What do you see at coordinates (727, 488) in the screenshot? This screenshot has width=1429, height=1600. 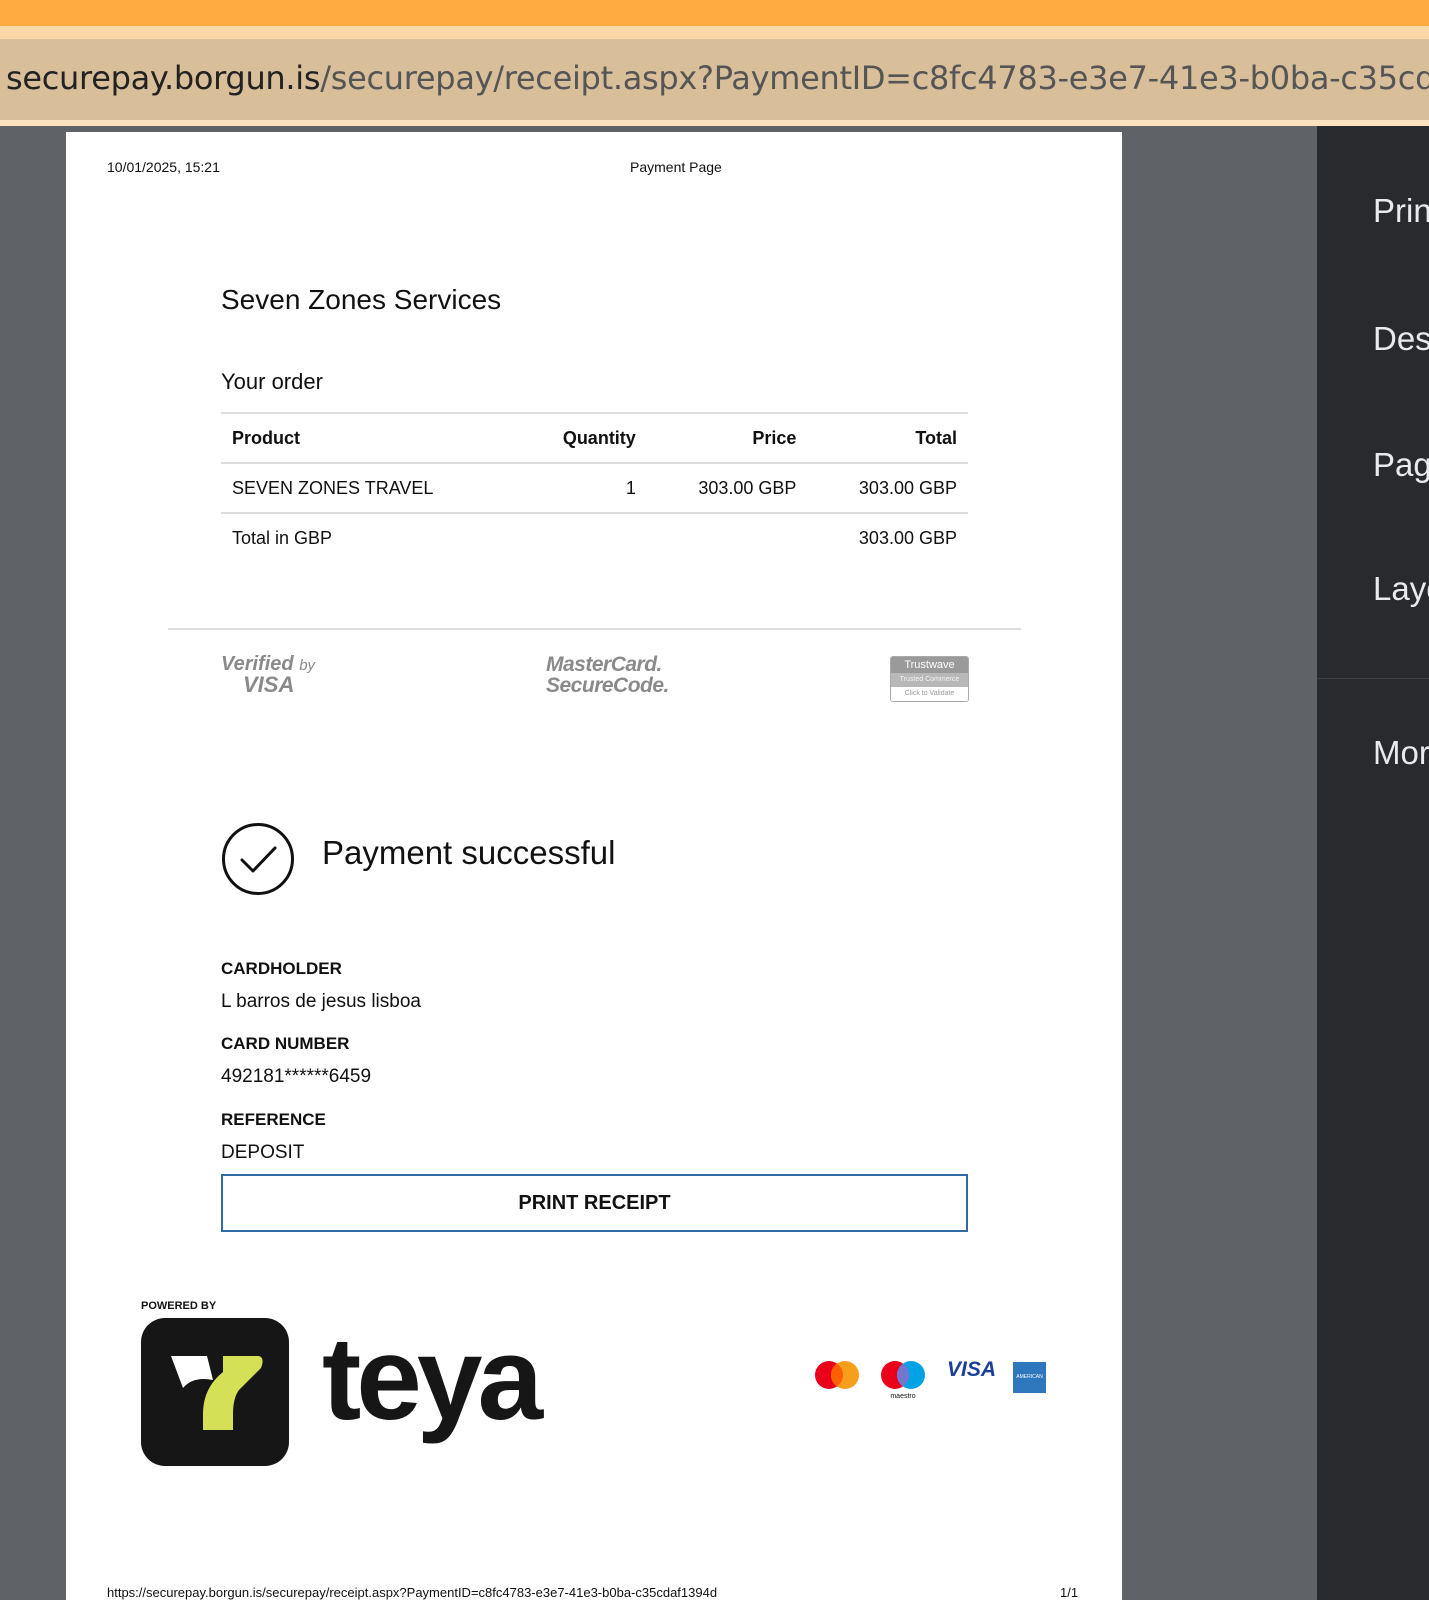 I see `item-price: 303.00 GBP` at bounding box center [727, 488].